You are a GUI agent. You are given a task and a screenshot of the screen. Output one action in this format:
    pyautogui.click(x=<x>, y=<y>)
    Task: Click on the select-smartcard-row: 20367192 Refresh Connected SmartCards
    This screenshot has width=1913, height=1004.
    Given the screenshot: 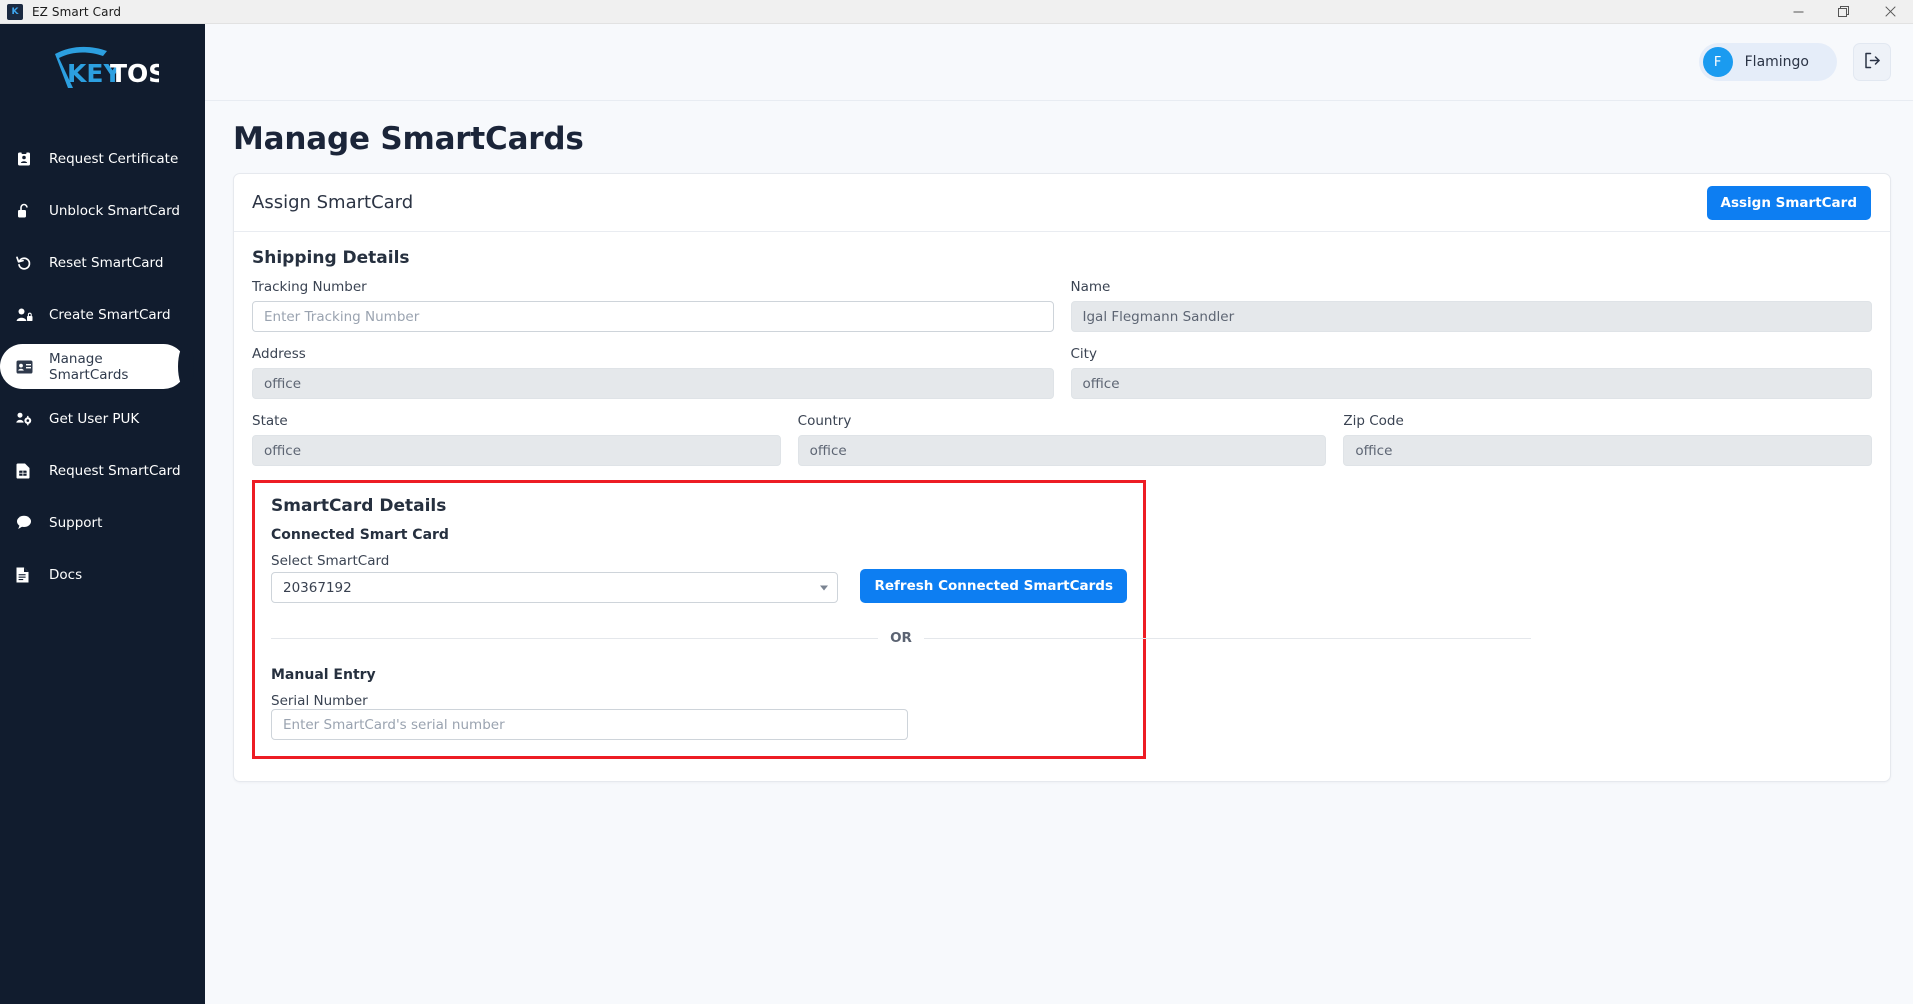 What is the action you would take?
    pyautogui.click(x=699, y=586)
    